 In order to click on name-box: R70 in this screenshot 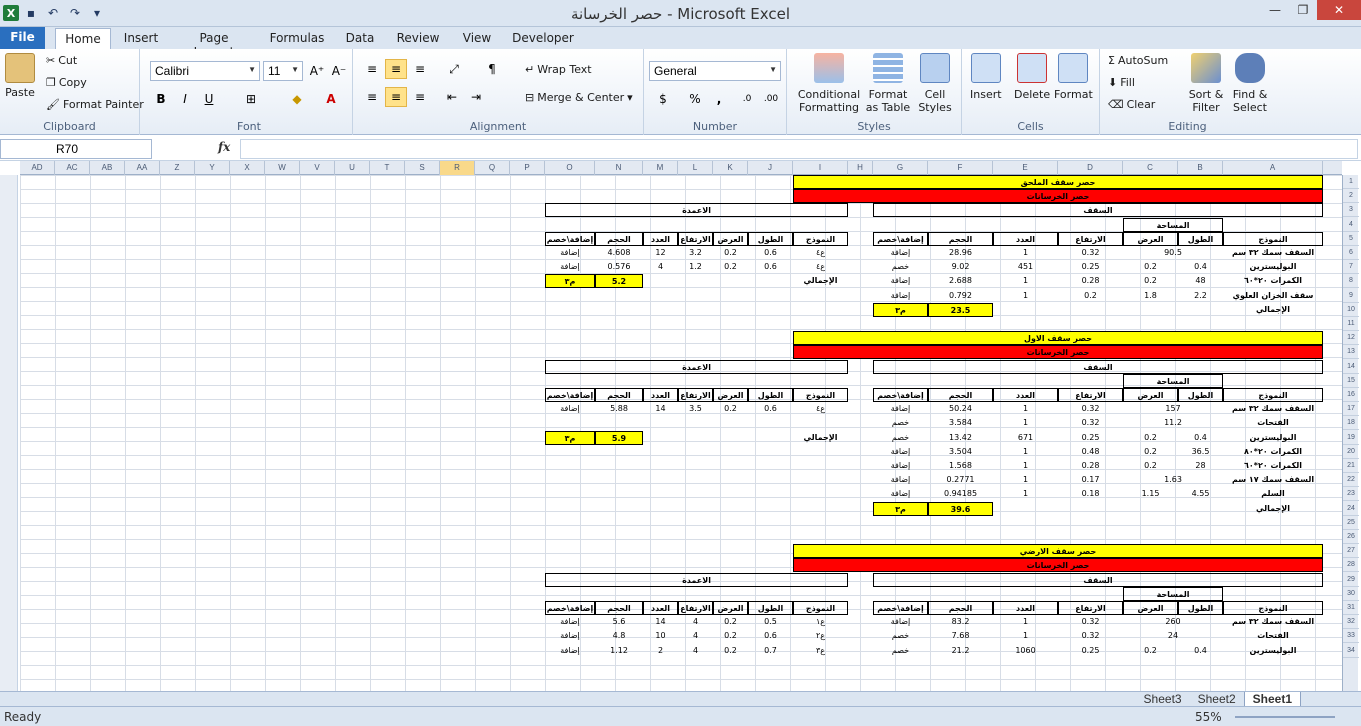, I will do `click(76, 149)`.